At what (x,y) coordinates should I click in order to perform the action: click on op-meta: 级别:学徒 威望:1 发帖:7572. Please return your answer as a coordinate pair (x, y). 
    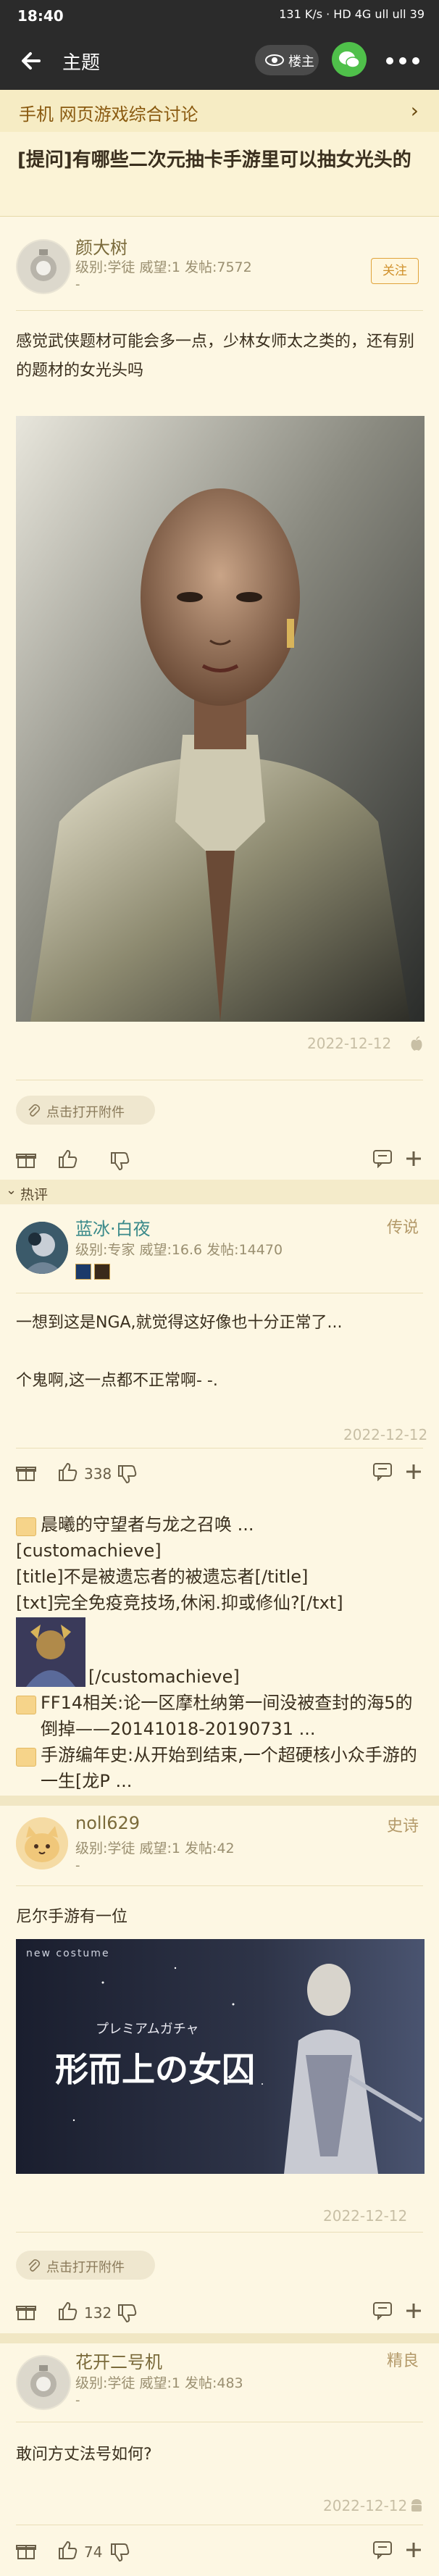
    Looking at the image, I should click on (163, 267).